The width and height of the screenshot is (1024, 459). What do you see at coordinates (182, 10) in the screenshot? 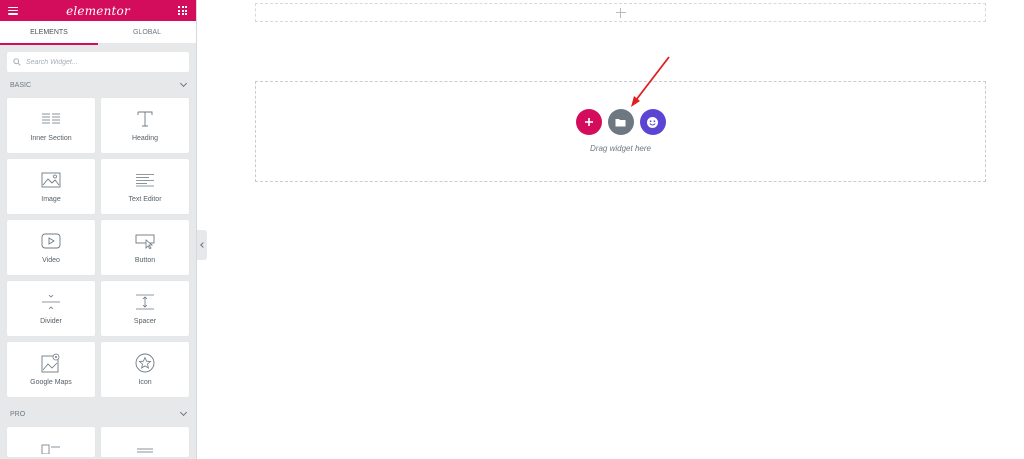
I see `widgets-grid-icon` at bounding box center [182, 10].